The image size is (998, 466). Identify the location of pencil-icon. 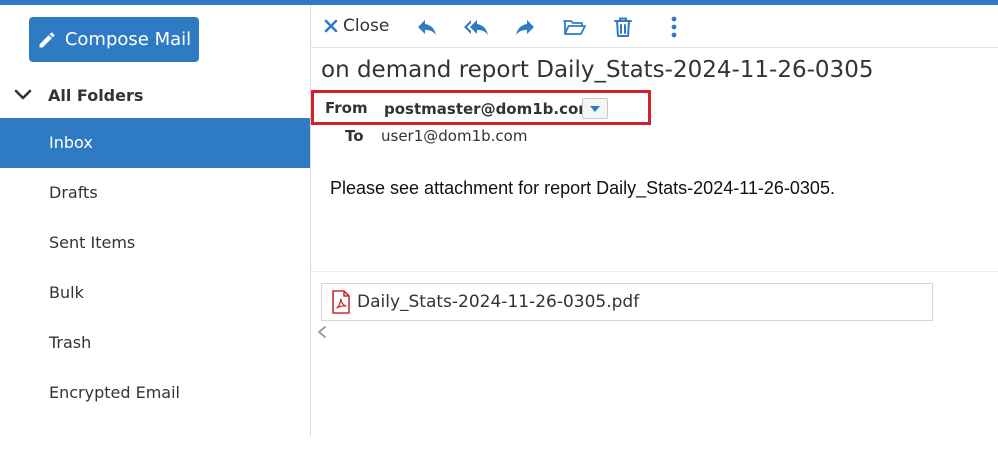
(47, 39).